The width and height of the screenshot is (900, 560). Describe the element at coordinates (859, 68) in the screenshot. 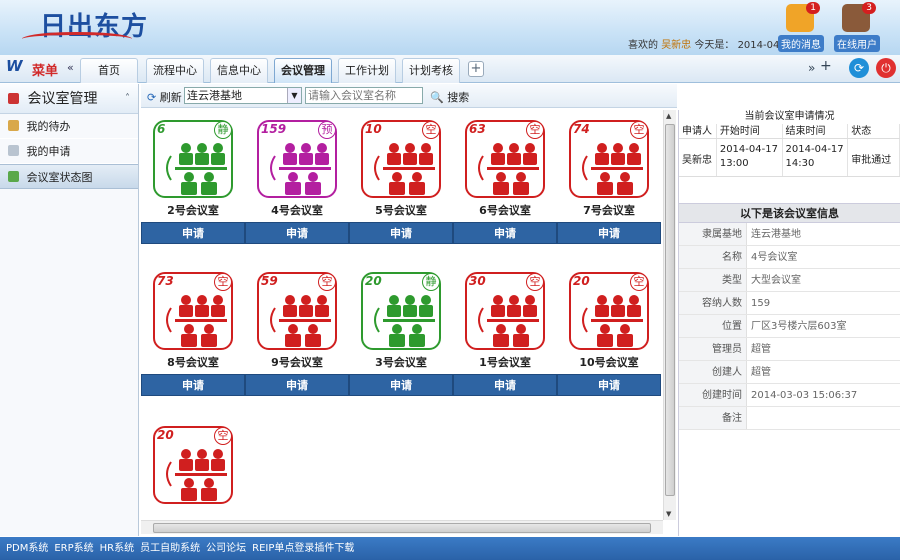

I see `refresh-icon: ⟳` at that location.